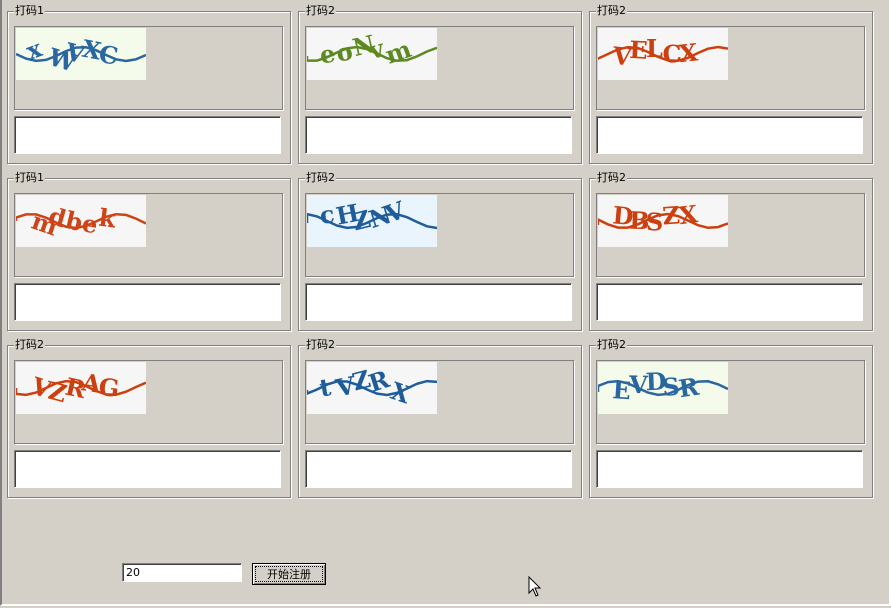 The height and width of the screenshot is (608, 891). I want to click on captcha-panel-1: 打码1 xWVXC, so click(149, 84).